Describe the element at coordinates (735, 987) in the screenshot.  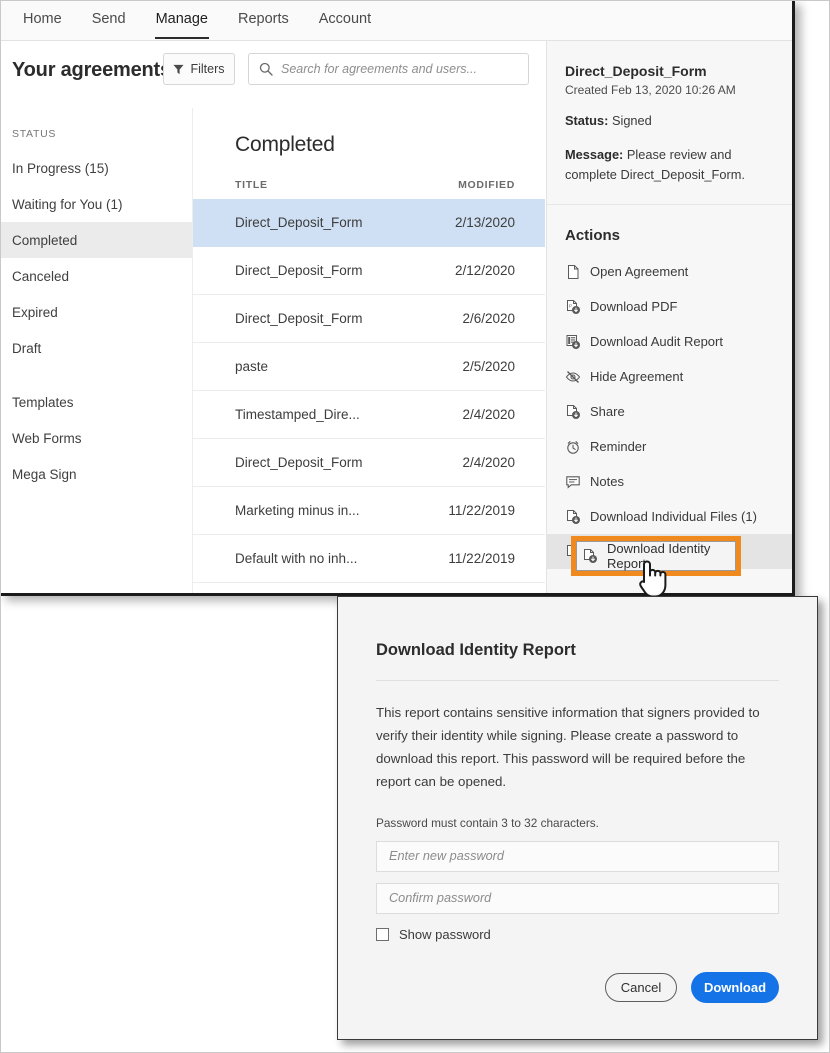
I see `download-button: Download` at that location.